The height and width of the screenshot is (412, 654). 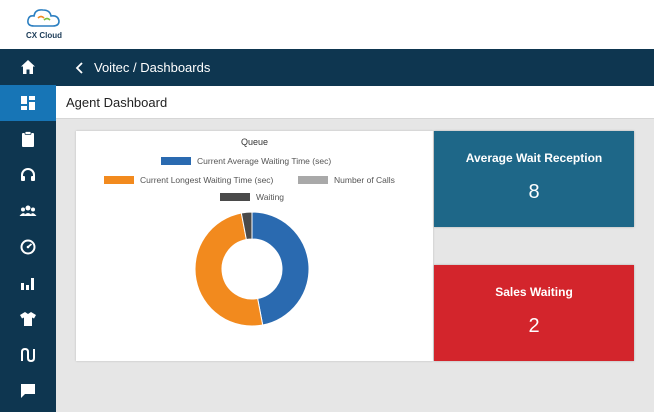 What do you see at coordinates (534, 326) in the screenshot?
I see `kpi-value: 2` at bounding box center [534, 326].